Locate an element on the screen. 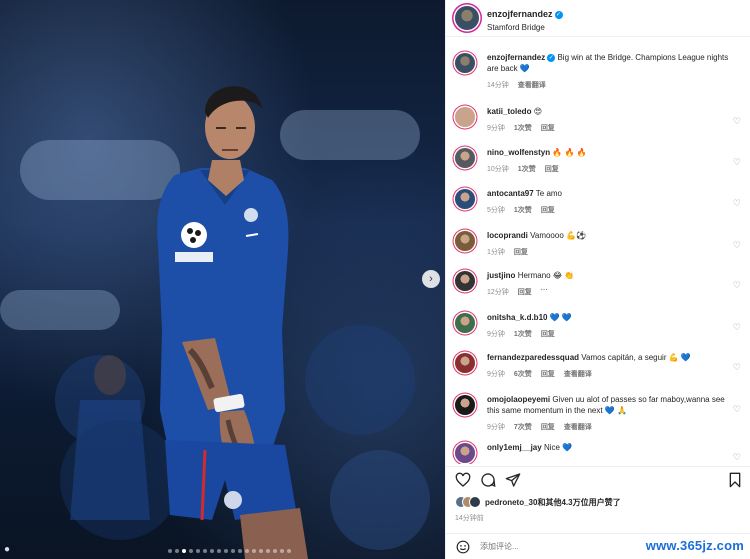 Image resolution: width=750 pixels, height=559 pixels. comment-time: 5分钟 is located at coordinates (496, 210).